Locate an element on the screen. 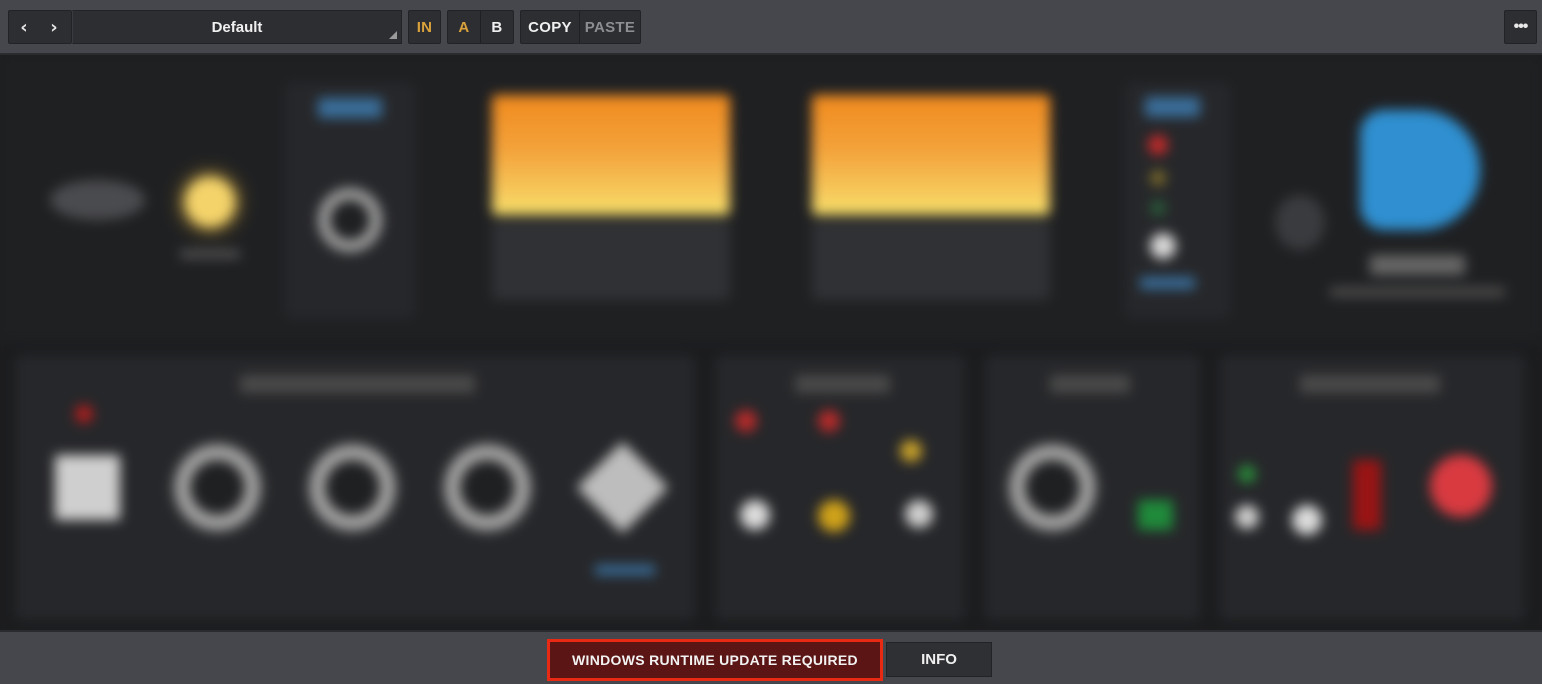  a-button: A is located at coordinates (464, 27).